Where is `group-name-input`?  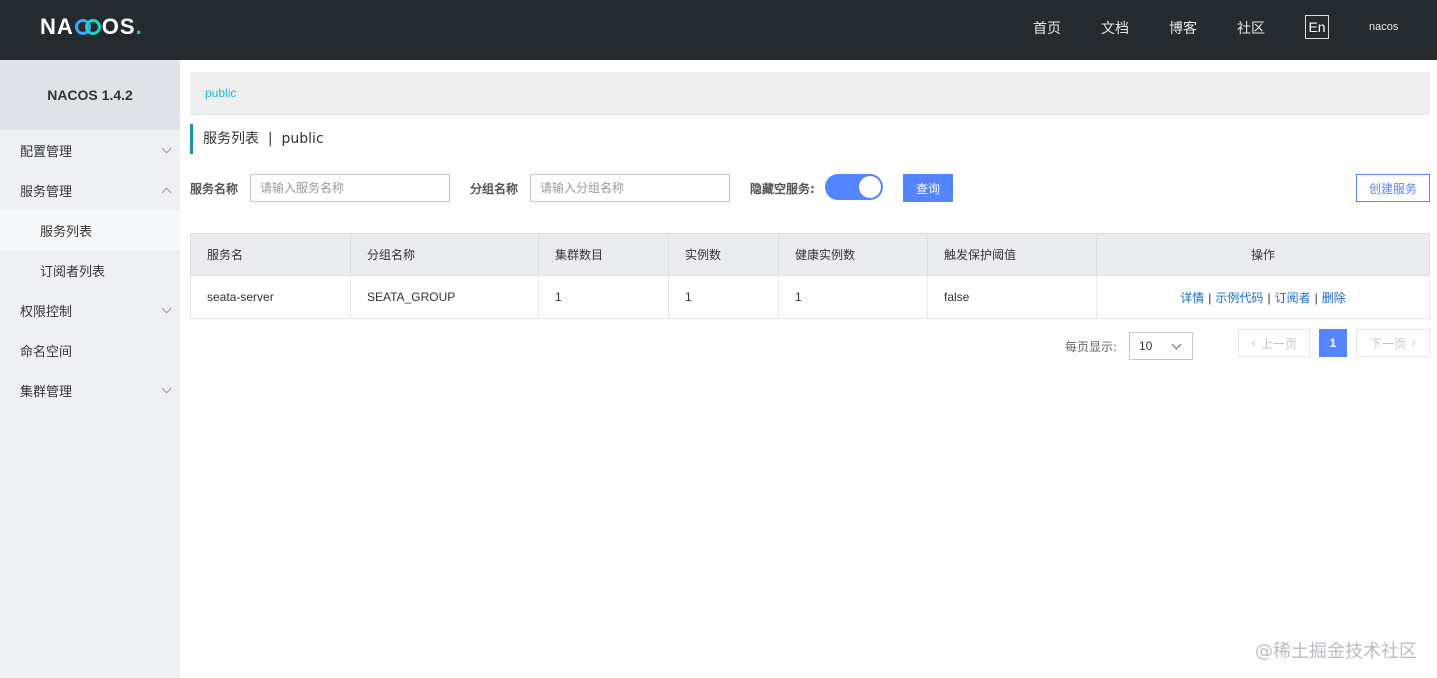
group-name-input is located at coordinates (630, 188).